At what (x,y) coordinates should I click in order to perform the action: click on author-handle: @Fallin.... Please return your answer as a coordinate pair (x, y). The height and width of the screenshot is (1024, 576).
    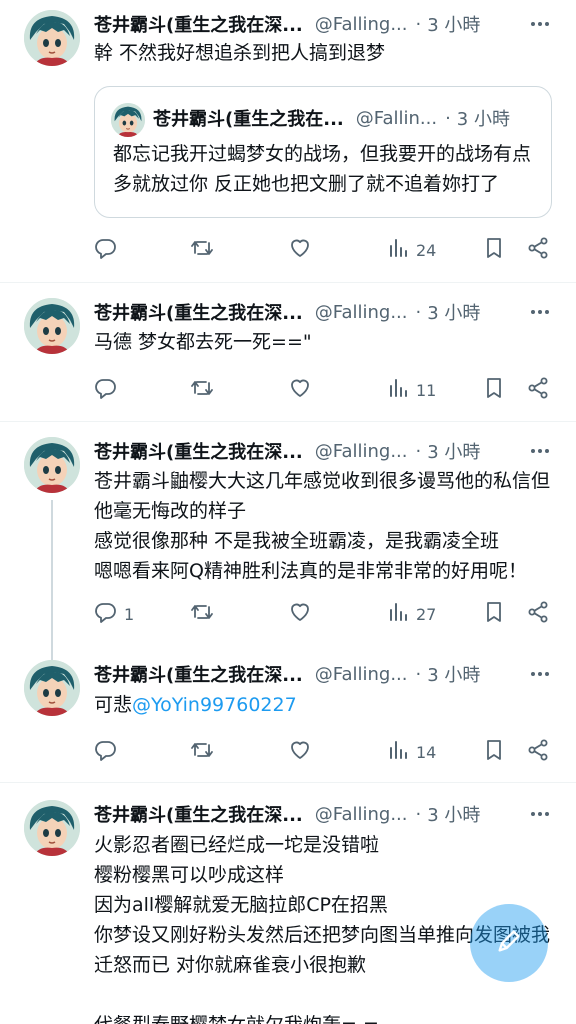
    Looking at the image, I should click on (396, 118).